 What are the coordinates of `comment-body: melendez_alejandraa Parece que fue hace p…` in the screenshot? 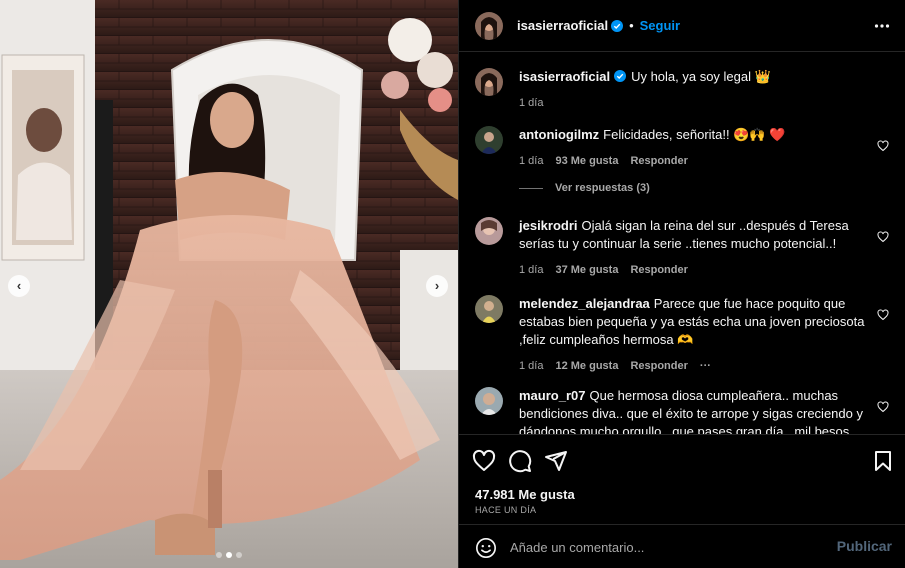 It's located at (694, 335).